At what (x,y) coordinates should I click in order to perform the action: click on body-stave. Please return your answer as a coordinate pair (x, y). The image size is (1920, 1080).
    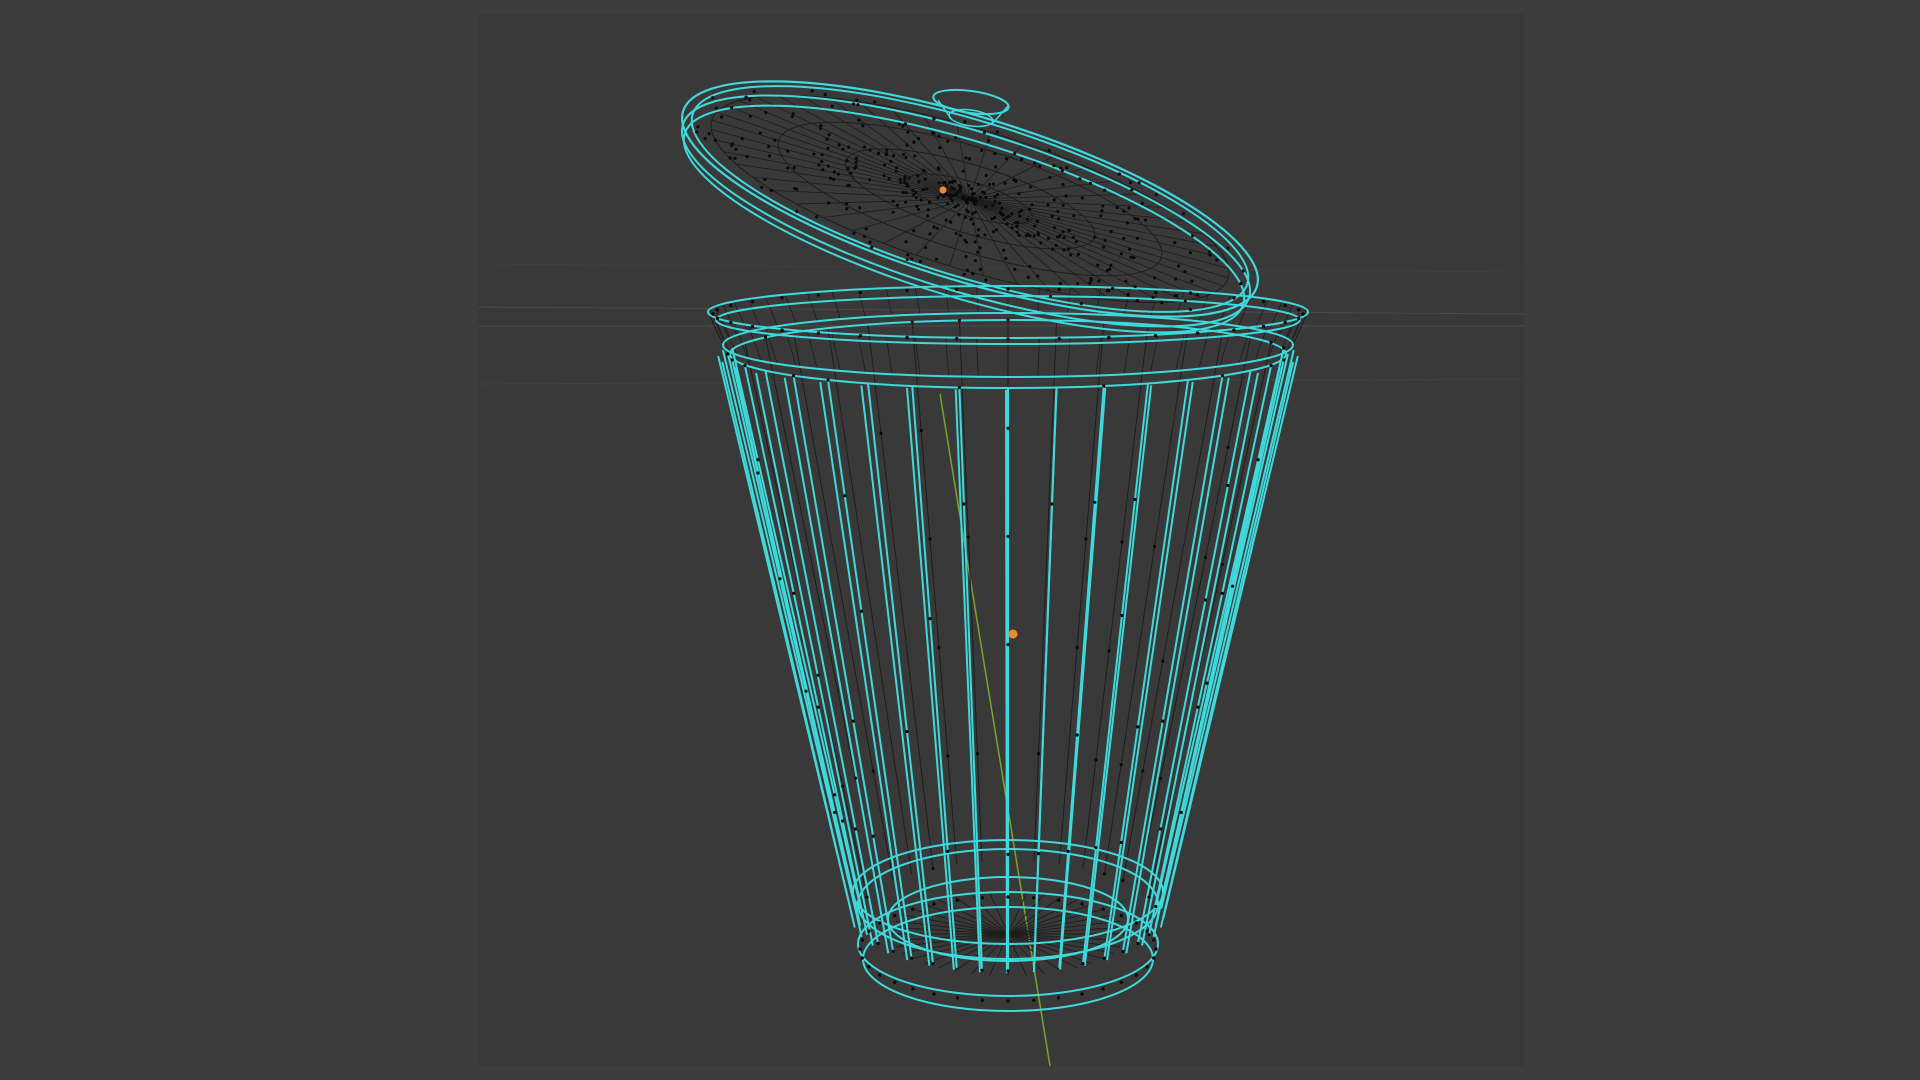
    Looking at the image, I should click on (814, 659).